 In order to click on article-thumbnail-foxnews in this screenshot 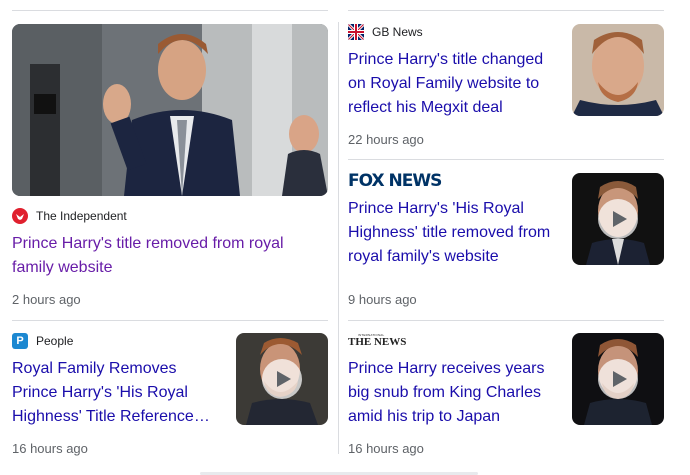, I will do `click(618, 219)`.